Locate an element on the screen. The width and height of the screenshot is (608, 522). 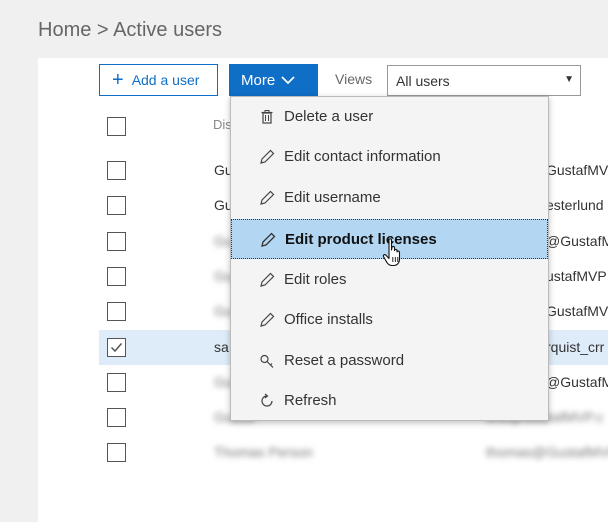
menu-item-edit-contact: Edit contact information is located at coordinates (389, 157).